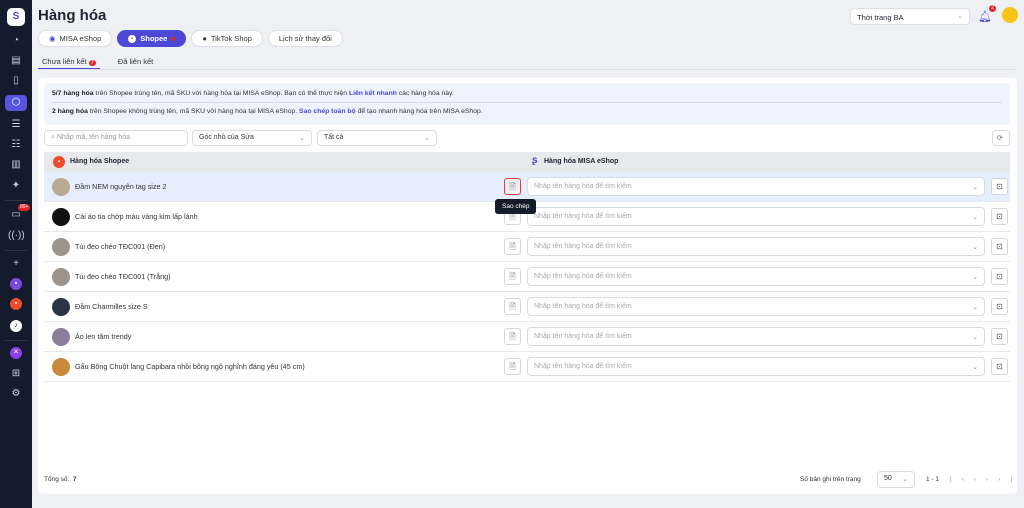  Describe the element at coordinates (121, 186) in the screenshot. I see `product-name: Đầm NEM nguyên tag size 2` at that location.